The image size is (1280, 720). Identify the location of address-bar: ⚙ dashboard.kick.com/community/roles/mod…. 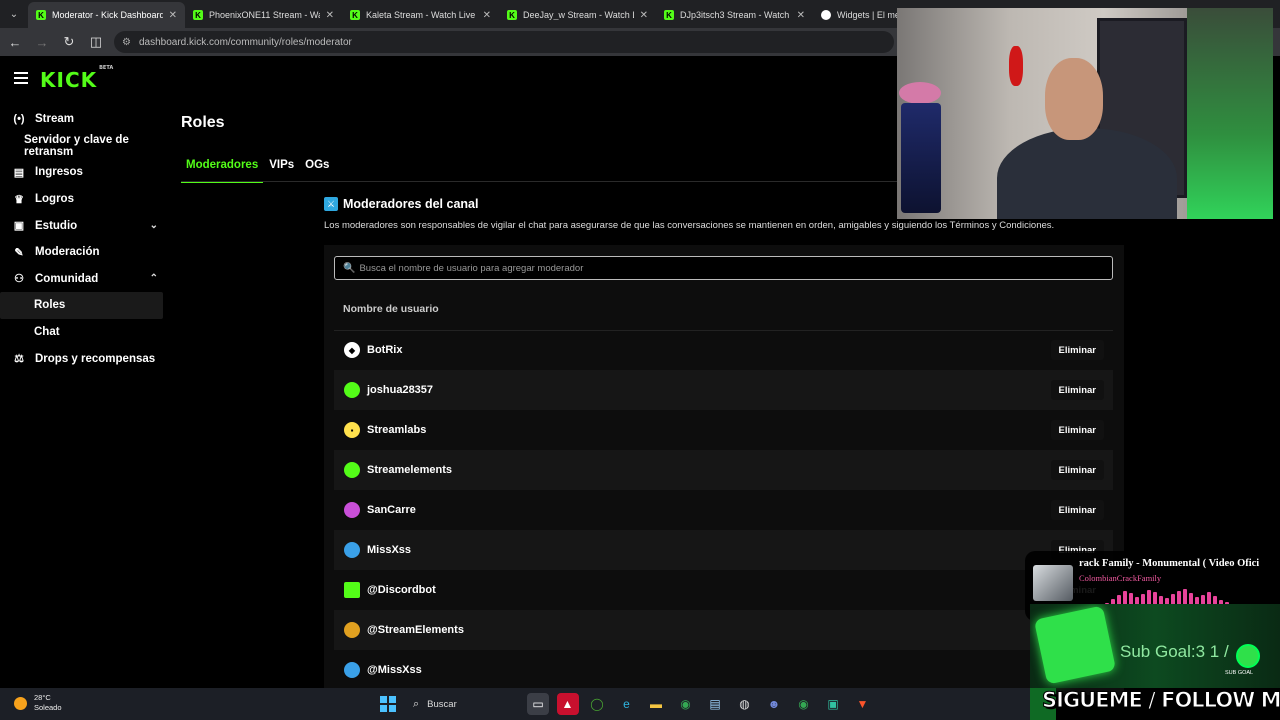
(504, 42).